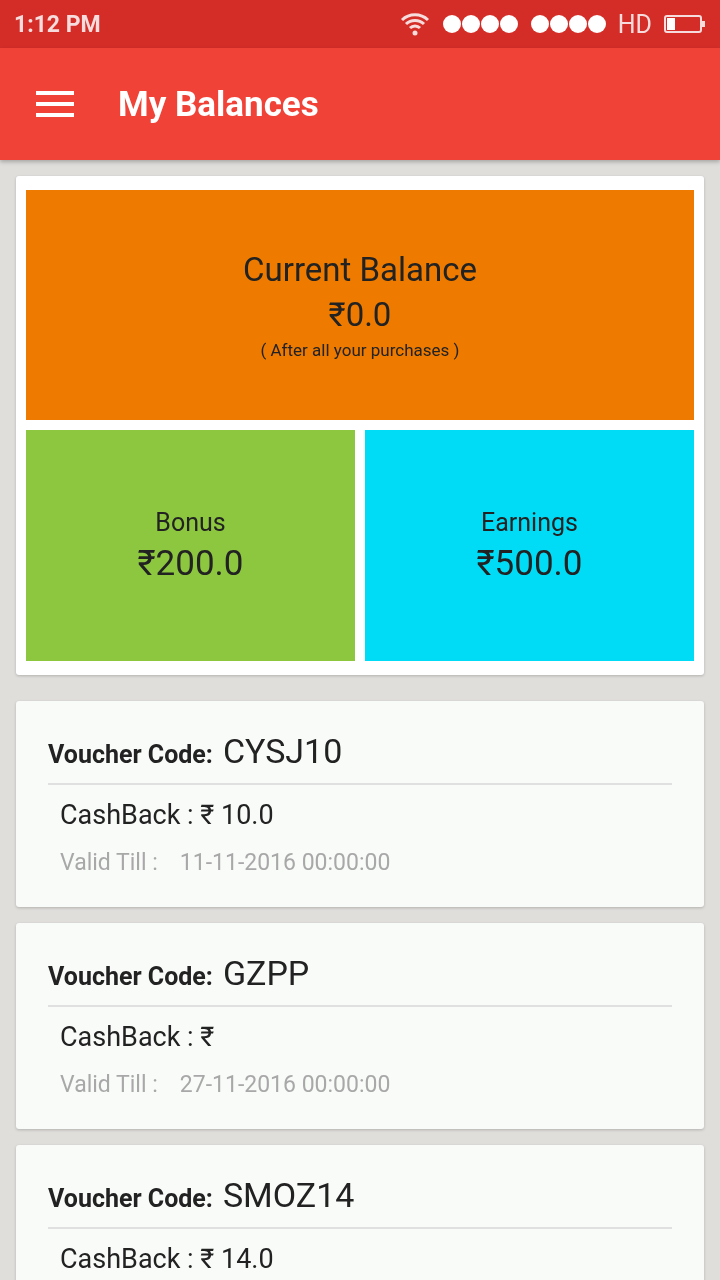 Image resolution: width=720 pixels, height=1280 pixels. Describe the element at coordinates (190, 522) in the screenshot. I see `tile-label: Bonus` at that location.